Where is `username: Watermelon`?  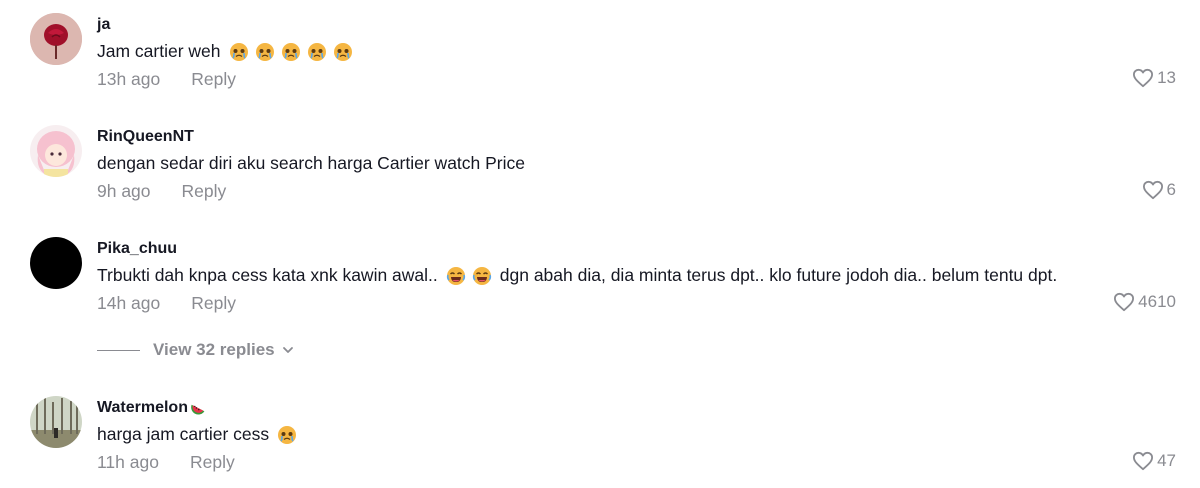 username: Watermelon is located at coordinates (151, 408).